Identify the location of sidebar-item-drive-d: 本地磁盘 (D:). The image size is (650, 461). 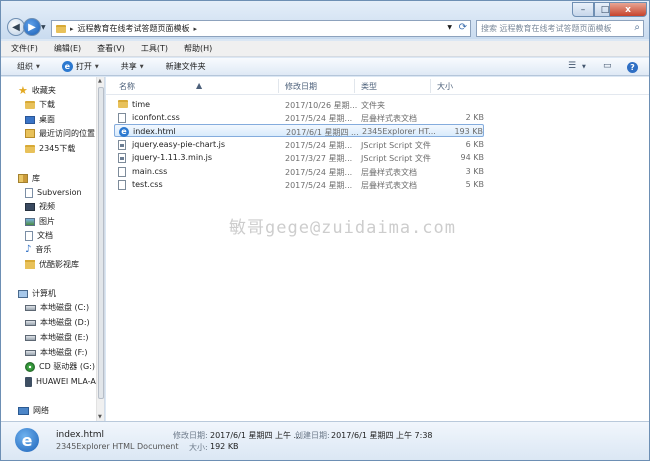
(57, 322).